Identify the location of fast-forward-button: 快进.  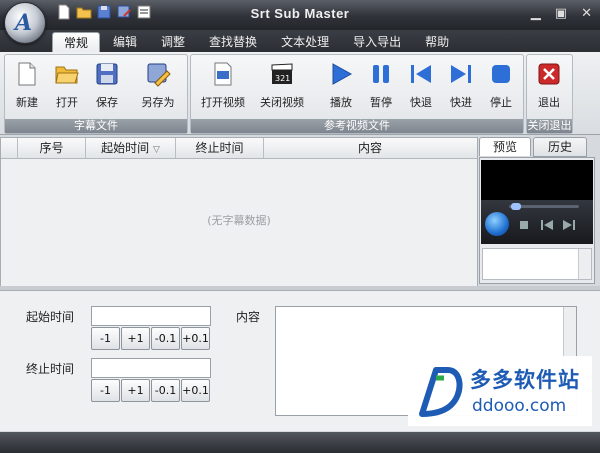
(461, 85).